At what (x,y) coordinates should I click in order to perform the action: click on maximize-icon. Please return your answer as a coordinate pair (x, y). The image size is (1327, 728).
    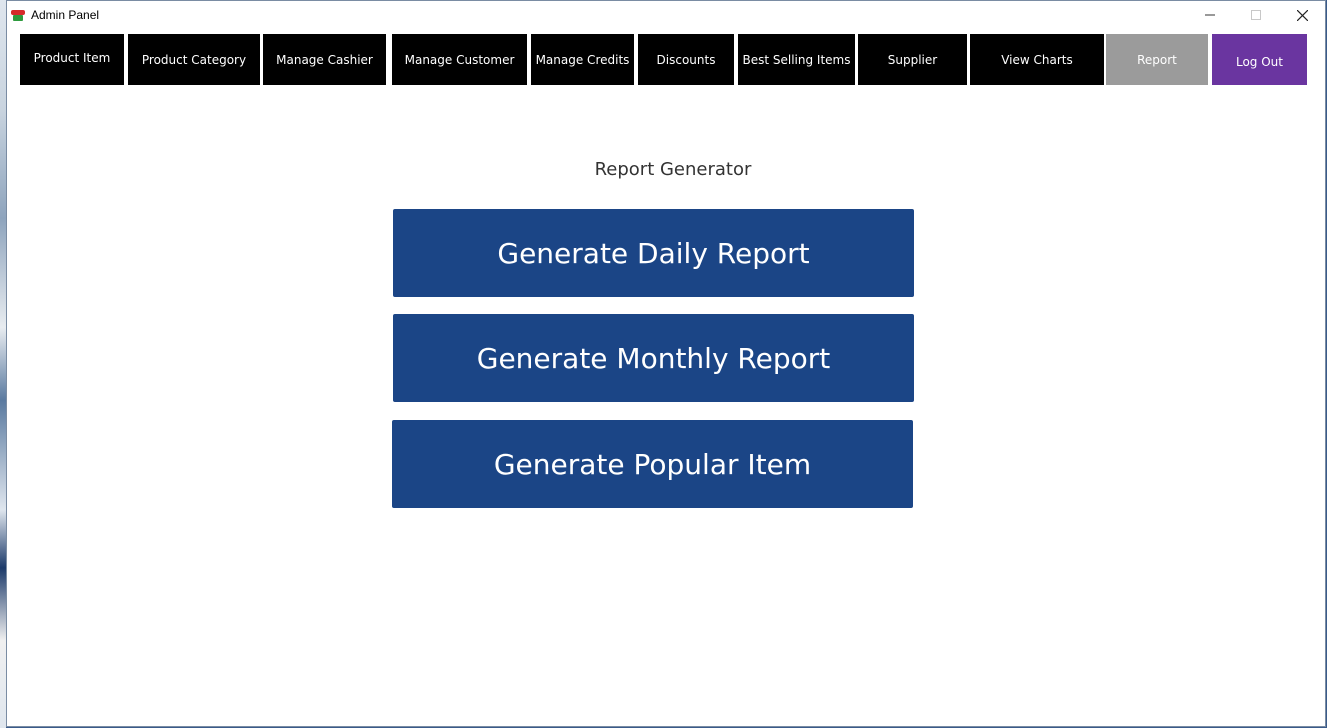
    Looking at the image, I should click on (1256, 15).